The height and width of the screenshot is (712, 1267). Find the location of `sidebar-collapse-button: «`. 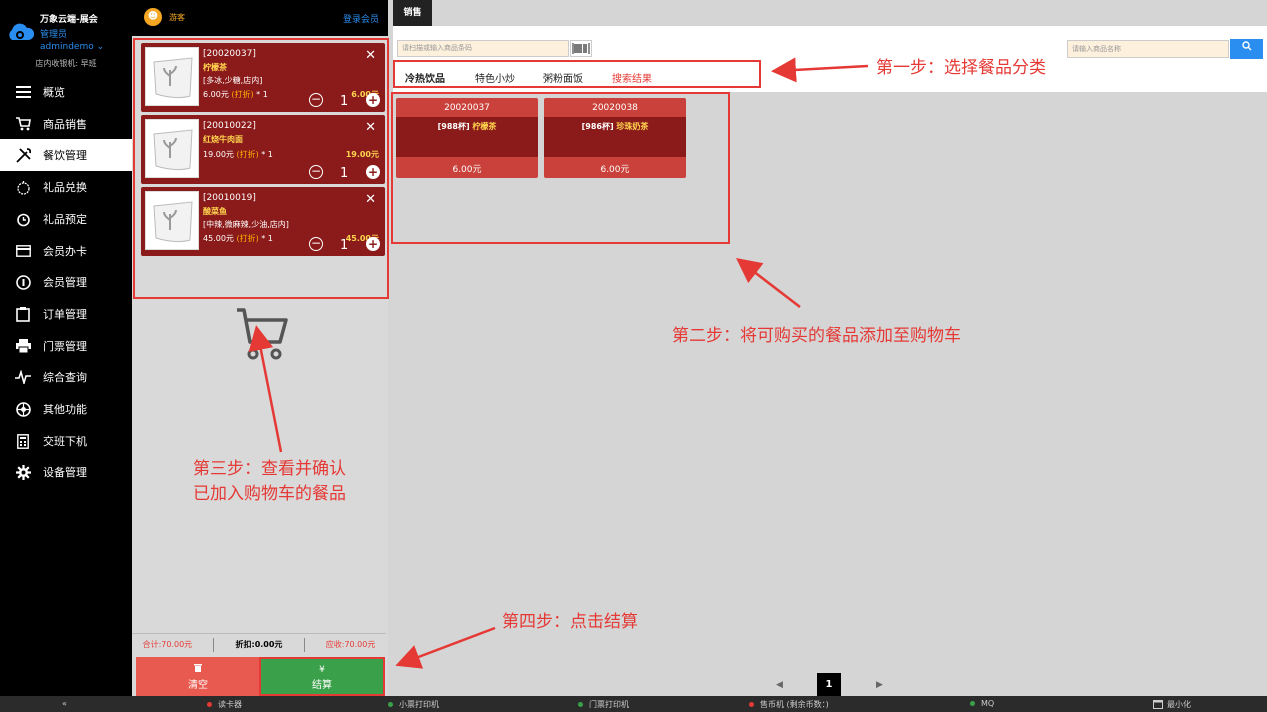

sidebar-collapse-button: « is located at coordinates (64, 703).